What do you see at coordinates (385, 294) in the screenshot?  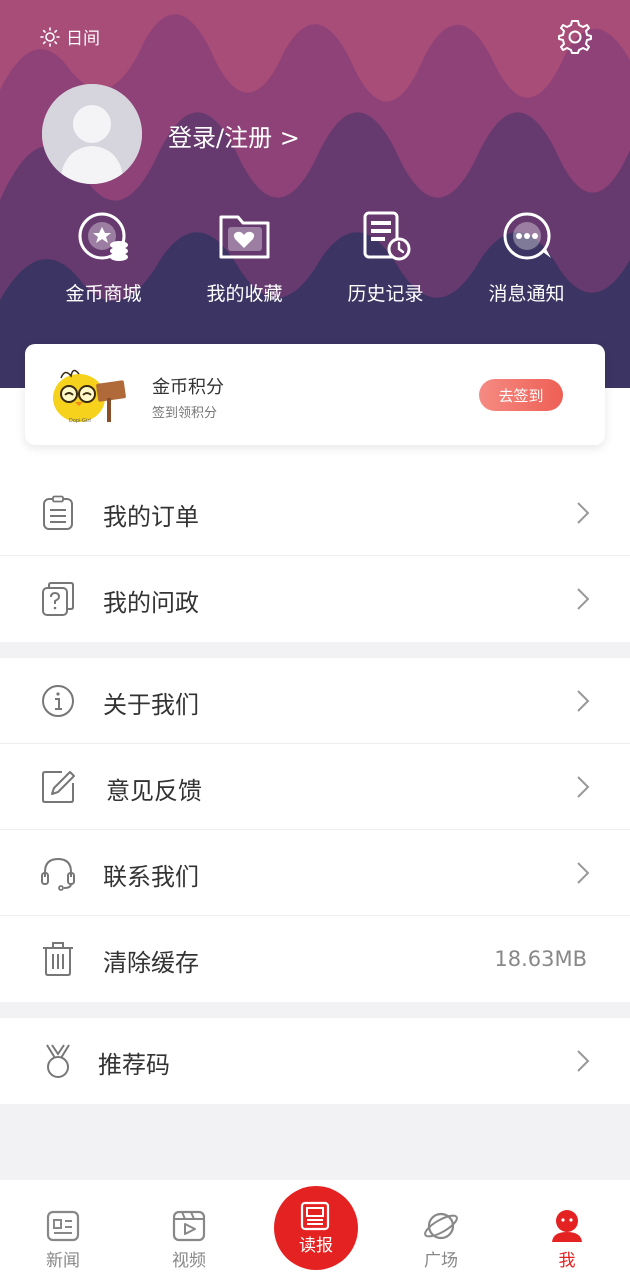 I see `quick-history-label: 历史记录` at bounding box center [385, 294].